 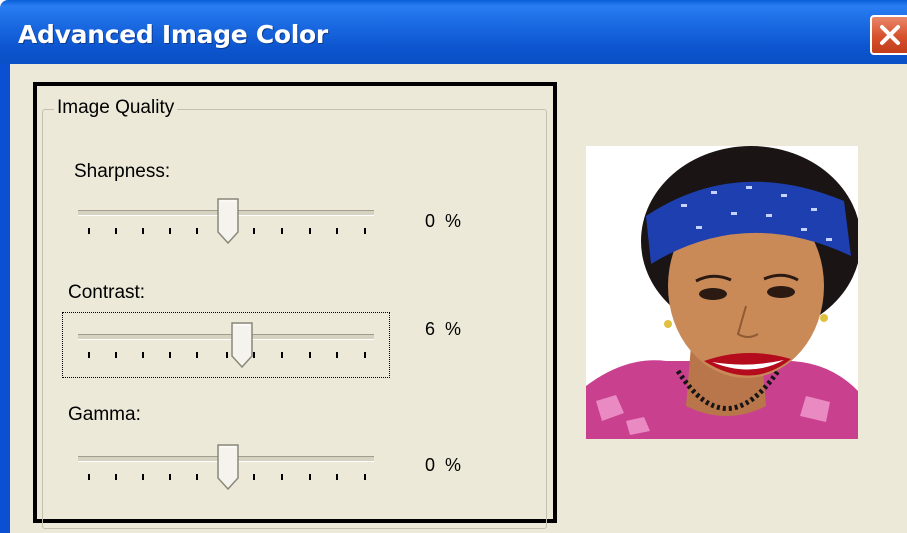 What do you see at coordinates (453, 32) in the screenshot?
I see `title-bar: Advanced Image Color` at bounding box center [453, 32].